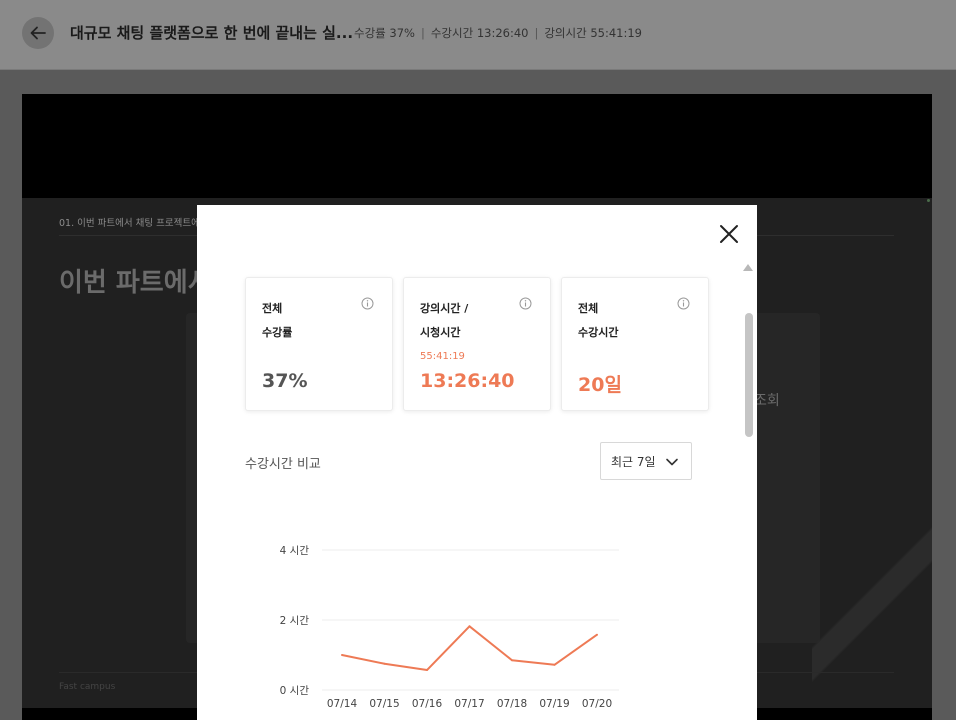 Image resolution: width=956 pixels, height=720 pixels. Describe the element at coordinates (440, 332) in the screenshot. I see `card-label-line: 시청시간` at that location.